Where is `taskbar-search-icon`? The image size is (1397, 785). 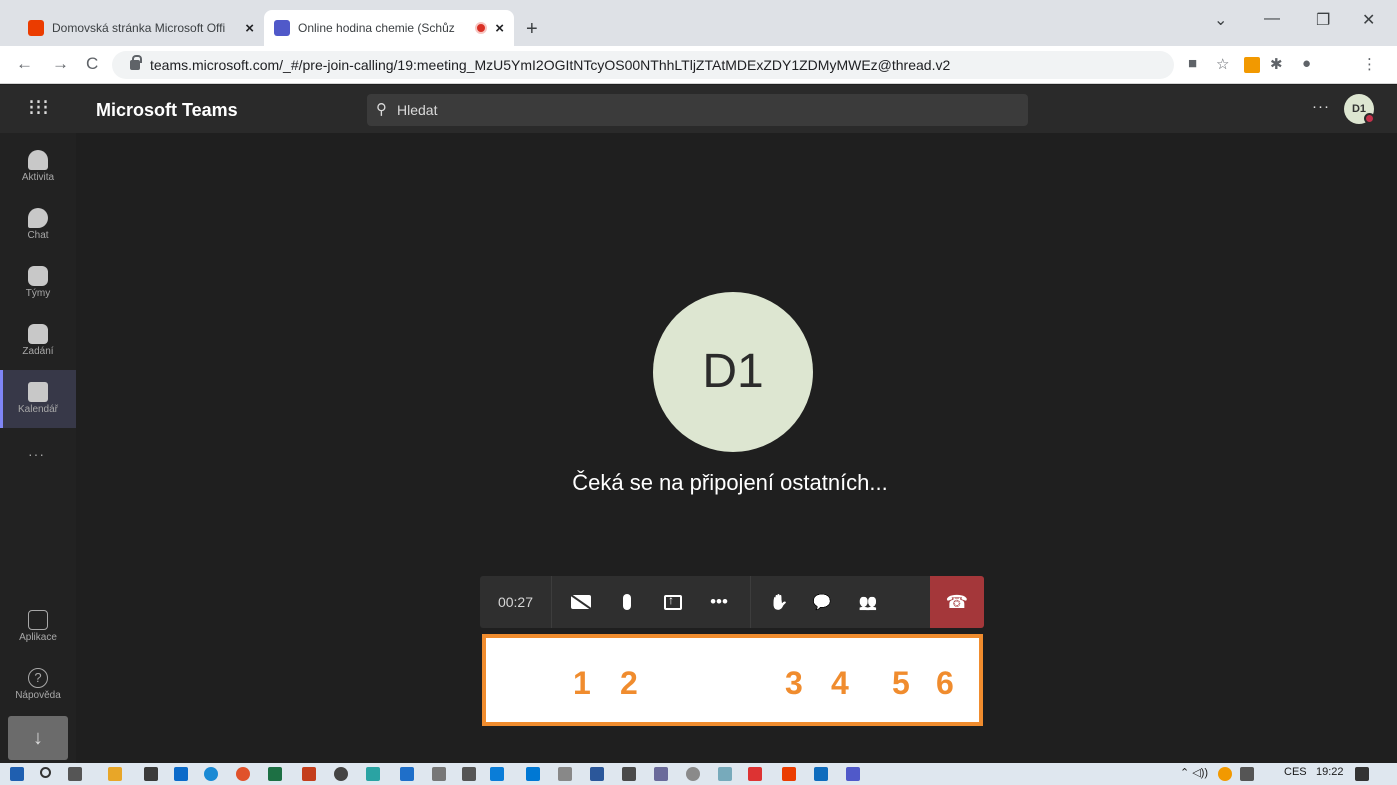 taskbar-search-icon is located at coordinates (45, 772).